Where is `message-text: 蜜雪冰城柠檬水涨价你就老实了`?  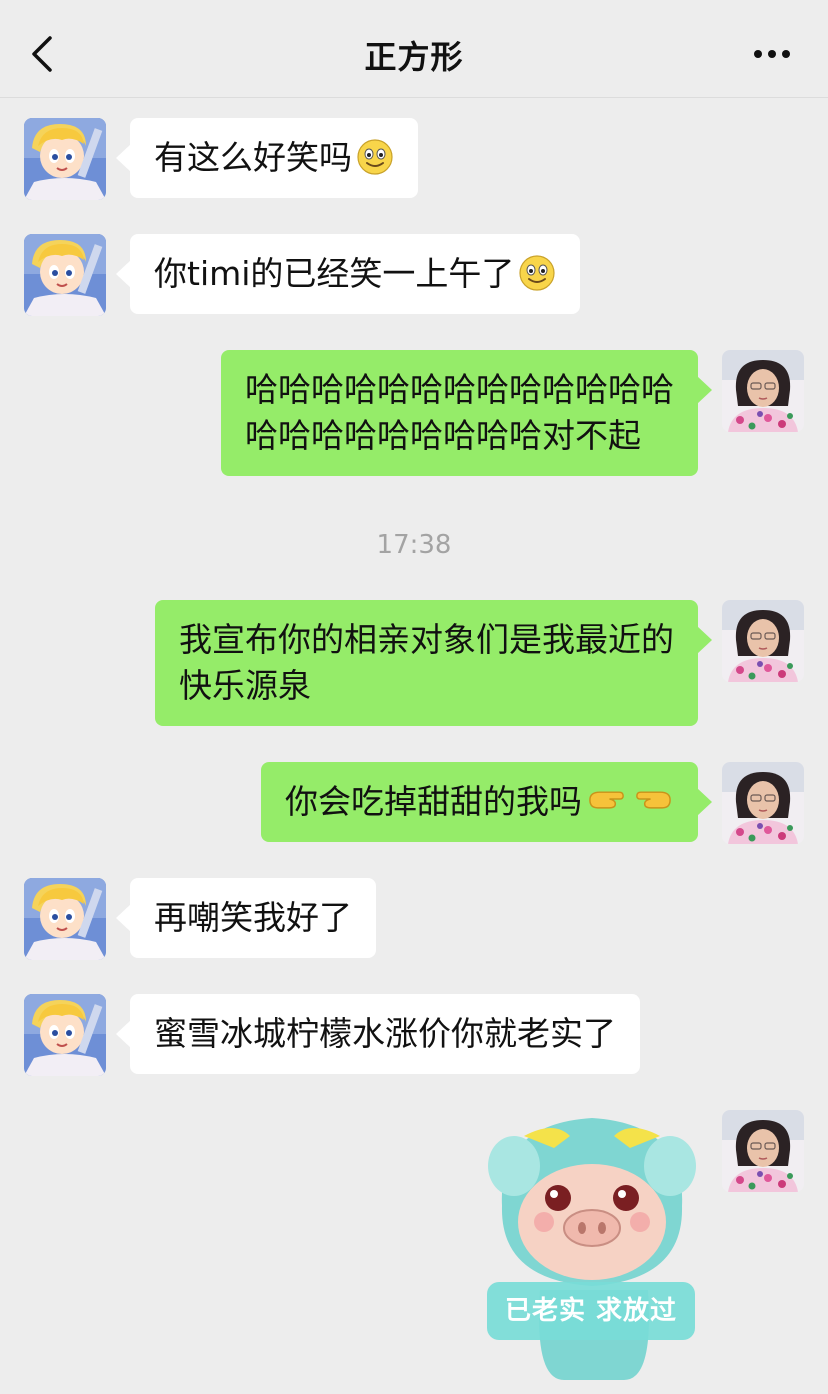 message-text: 蜜雪冰城柠檬水涨价你就老实了 is located at coordinates (385, 1033).